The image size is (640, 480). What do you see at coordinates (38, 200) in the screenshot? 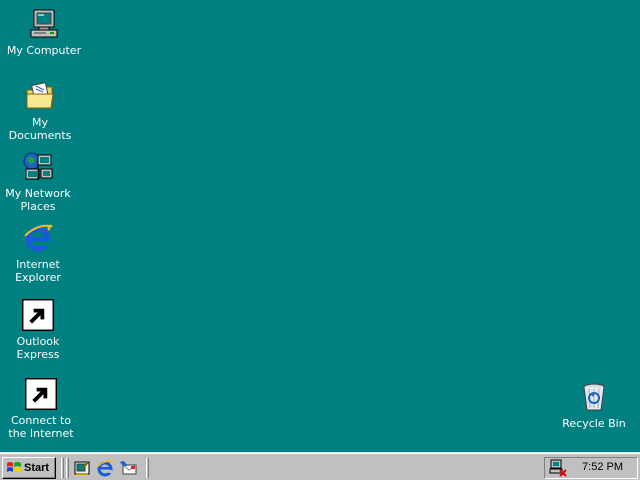
I see `desktop-icon-label: My Network Places` at bounding box center [38, 200].